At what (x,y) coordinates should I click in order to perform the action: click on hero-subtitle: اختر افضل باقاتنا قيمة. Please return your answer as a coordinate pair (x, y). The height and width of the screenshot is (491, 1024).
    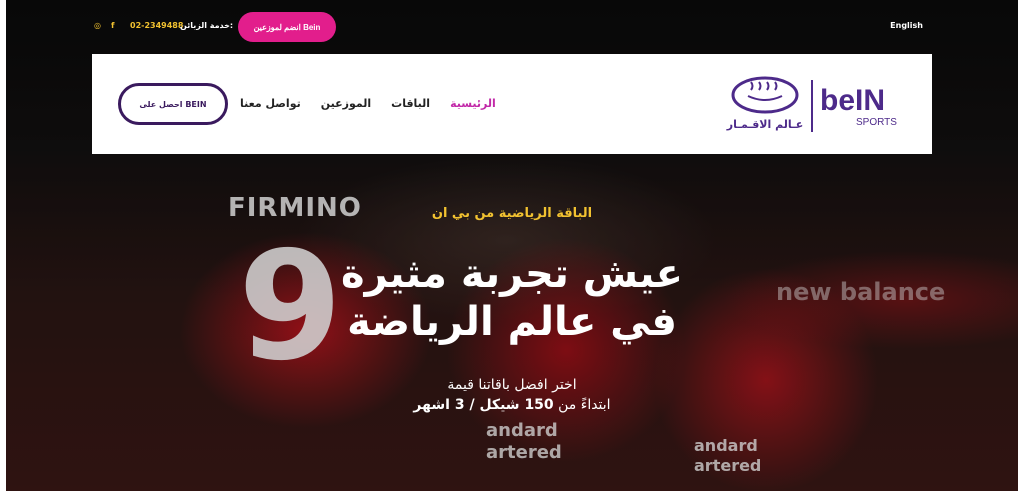
    Looking at the image, I should click on (512, 385).